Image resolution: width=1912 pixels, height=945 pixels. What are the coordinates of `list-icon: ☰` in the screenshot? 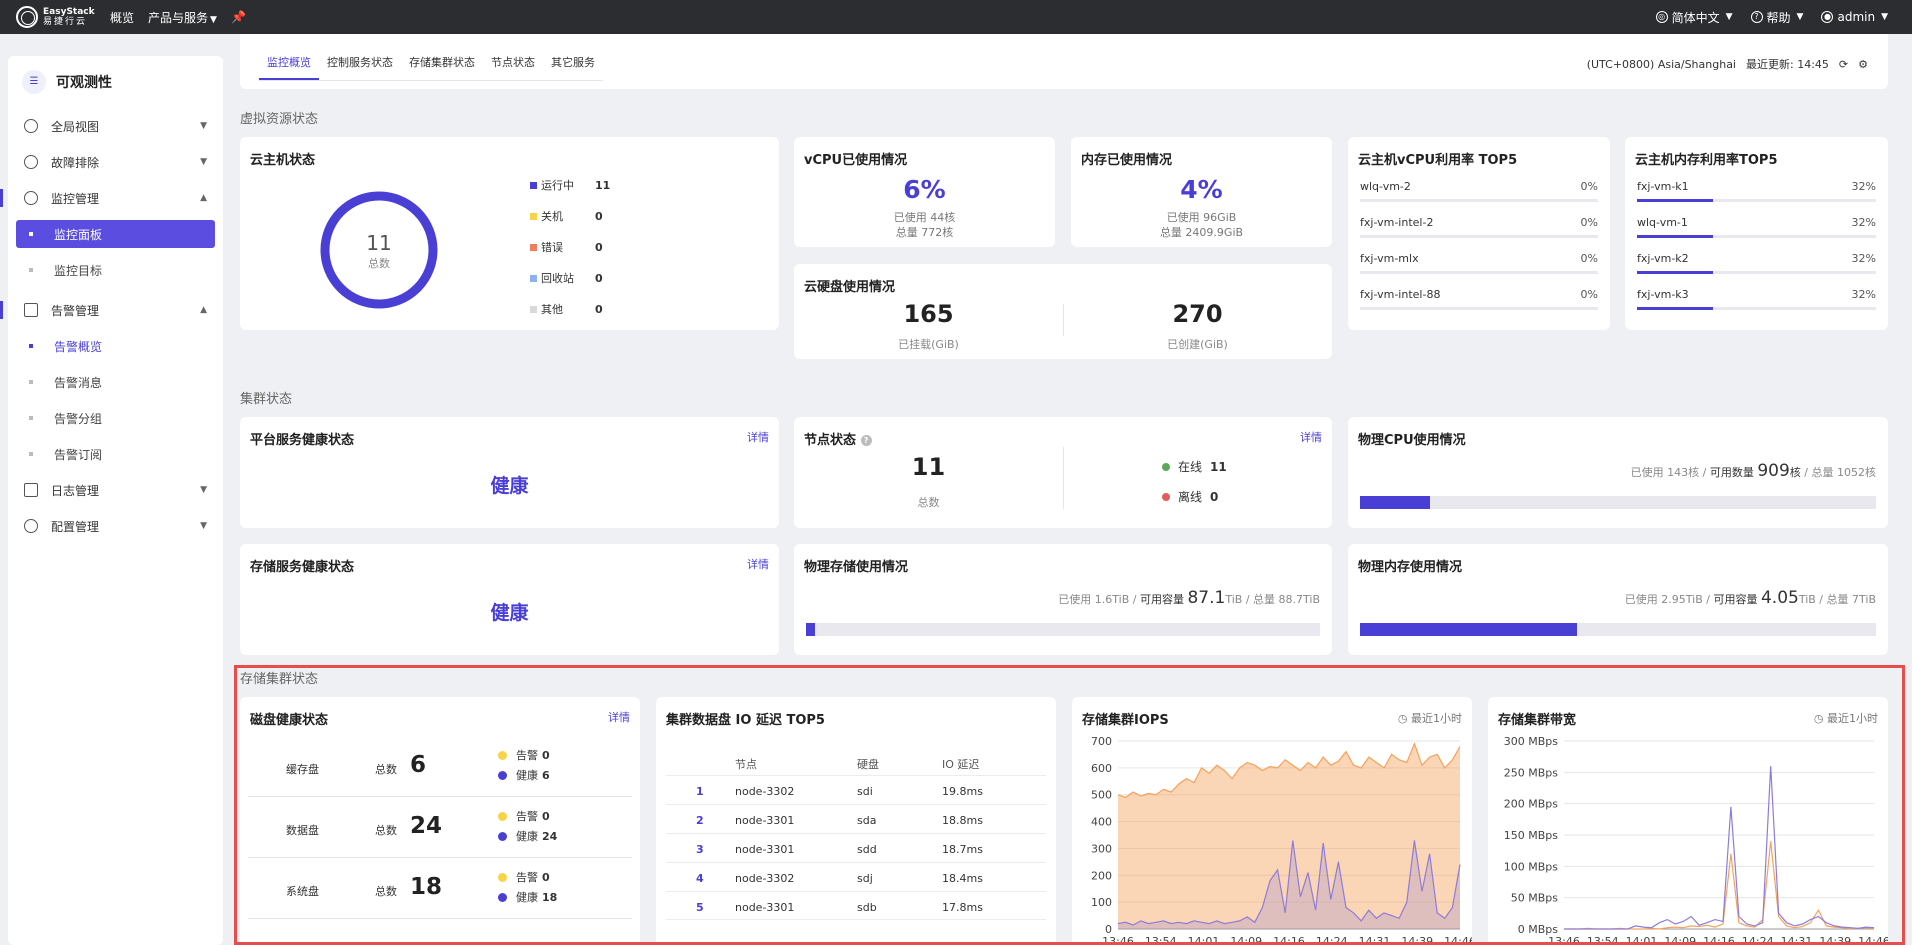 It's located at (34, 82).